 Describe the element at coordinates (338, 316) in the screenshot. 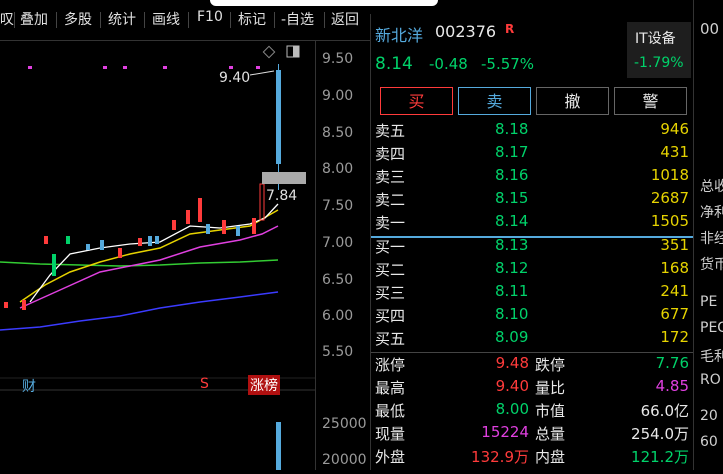

I see `price-axis-label: 6.00` at that location.